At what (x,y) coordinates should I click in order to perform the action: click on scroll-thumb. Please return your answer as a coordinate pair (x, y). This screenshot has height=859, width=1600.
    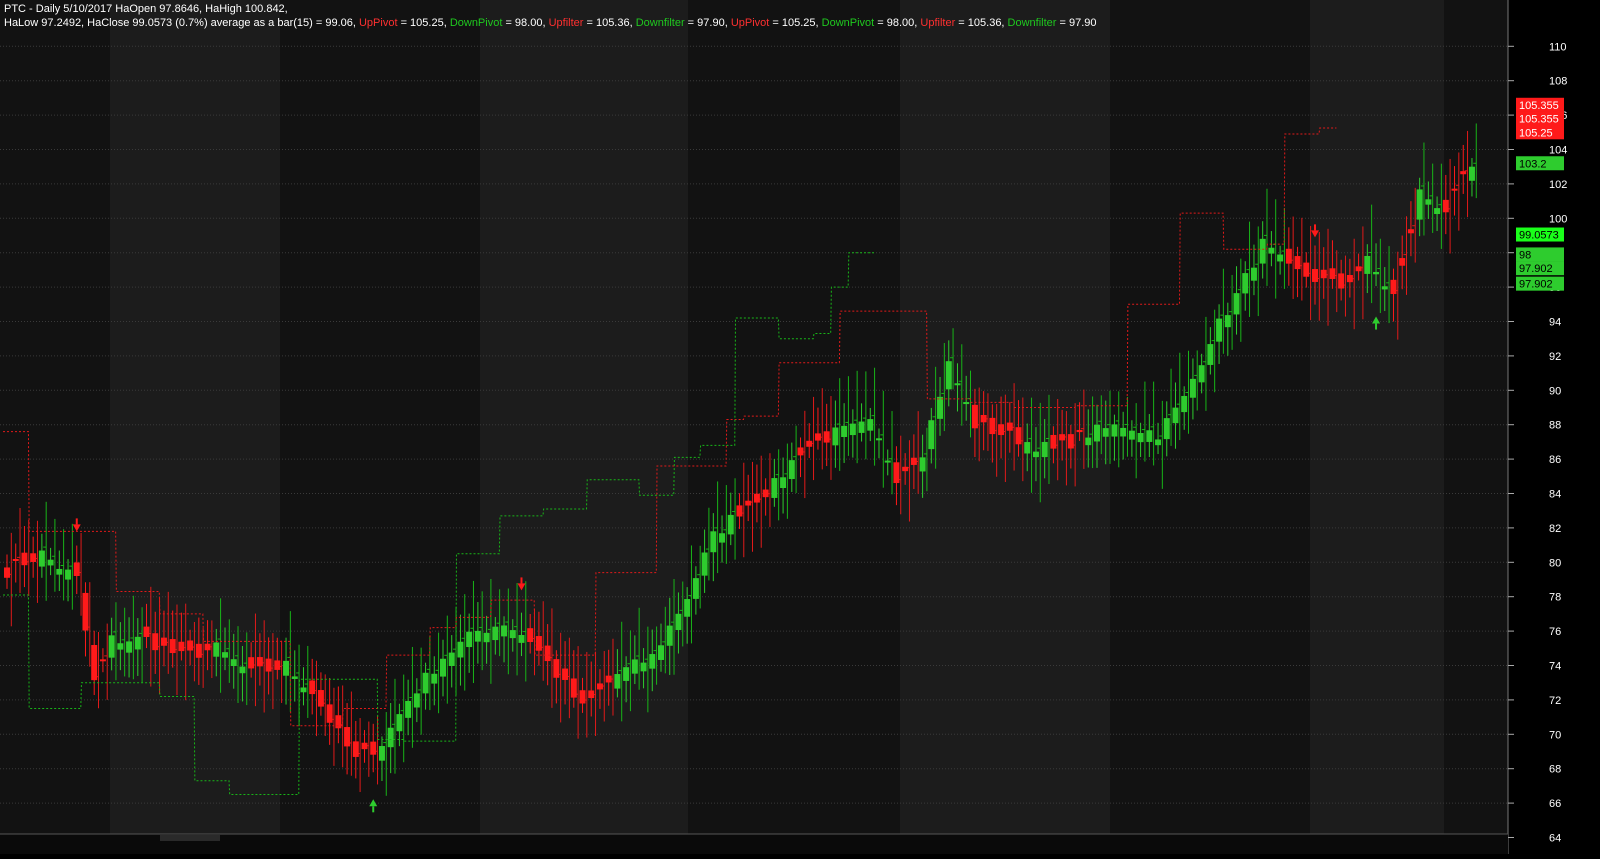
    Looking at the image, I should click on (190, 838).